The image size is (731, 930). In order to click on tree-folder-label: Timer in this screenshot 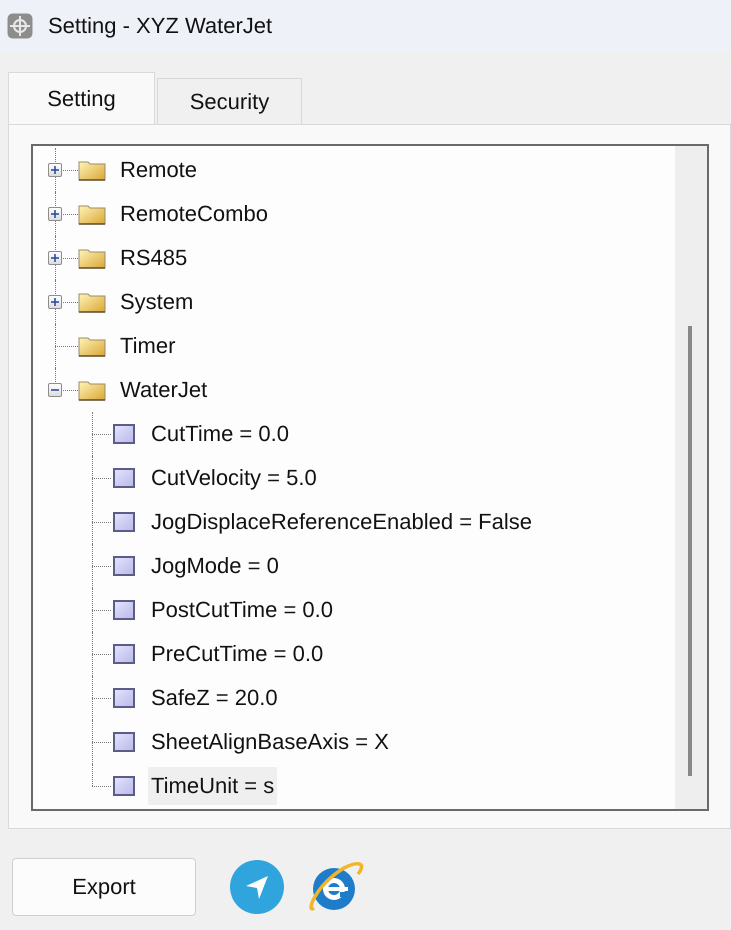, I will do `click(148, 346)`.